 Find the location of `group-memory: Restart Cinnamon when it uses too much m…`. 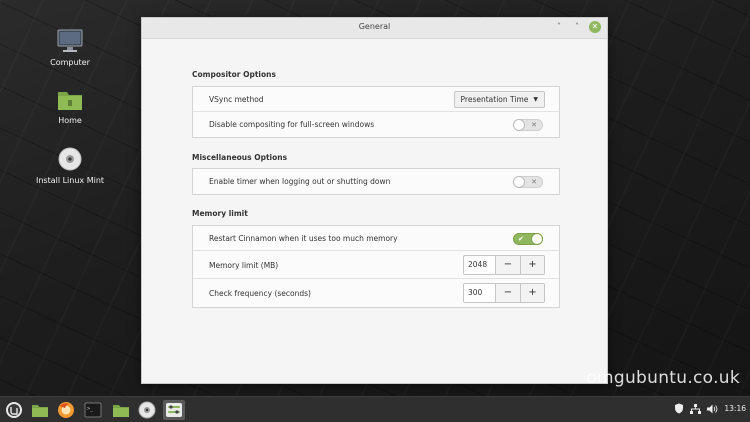

group-memory: Restart Cinnamon when it uses too much m… is located at coordinates (376, 266).